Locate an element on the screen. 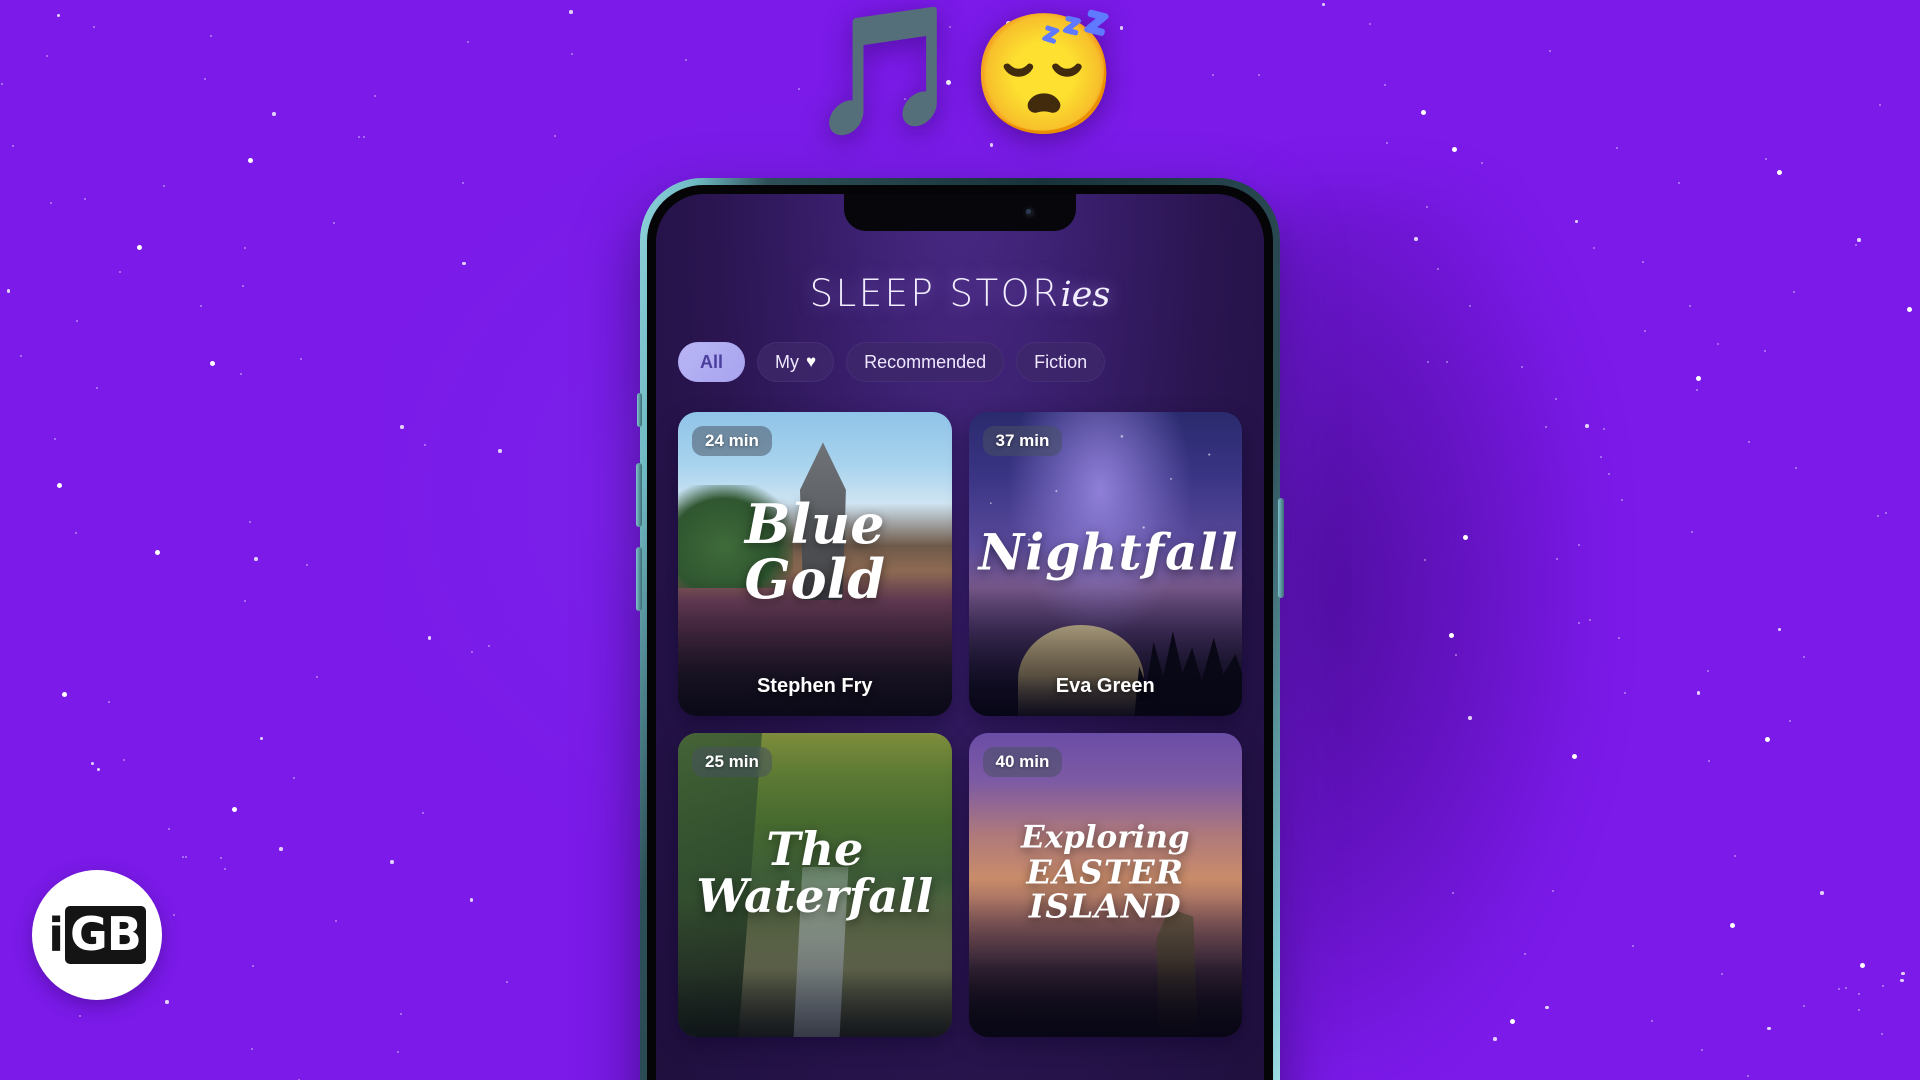 The height and width of the screenshot is (1080, 1920). volume-up-button is located at coordinates (639, 495).